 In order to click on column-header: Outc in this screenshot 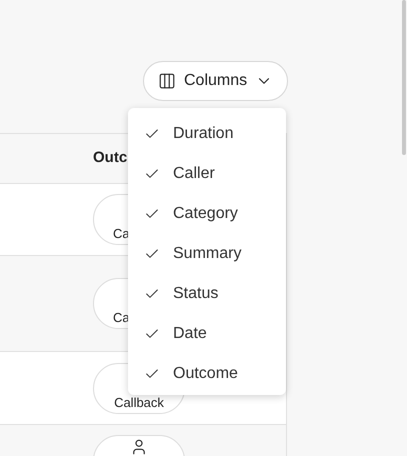, I will do `click(110, 158)`.